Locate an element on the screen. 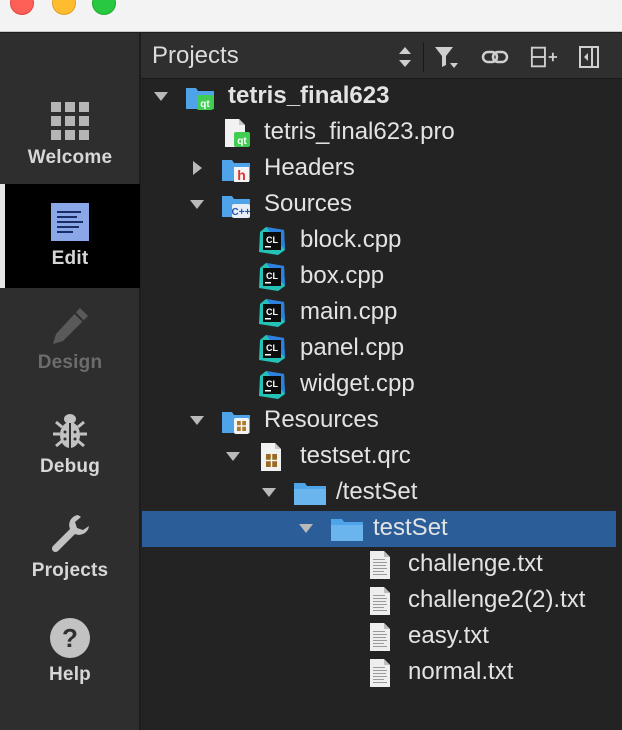  tree-row: normal.txt is located at coordinates (381, 673).